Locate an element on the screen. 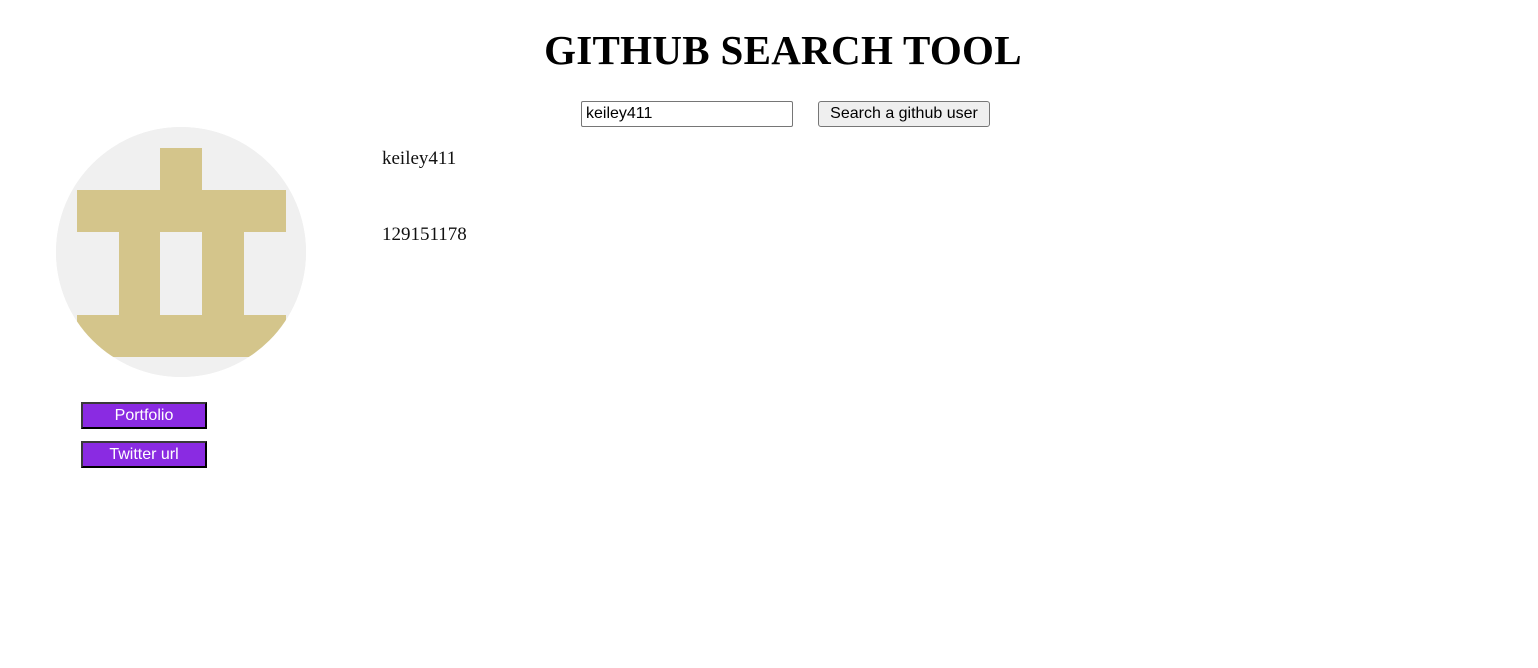  identicon-avatar-icon is located at coordinates (181, 252).